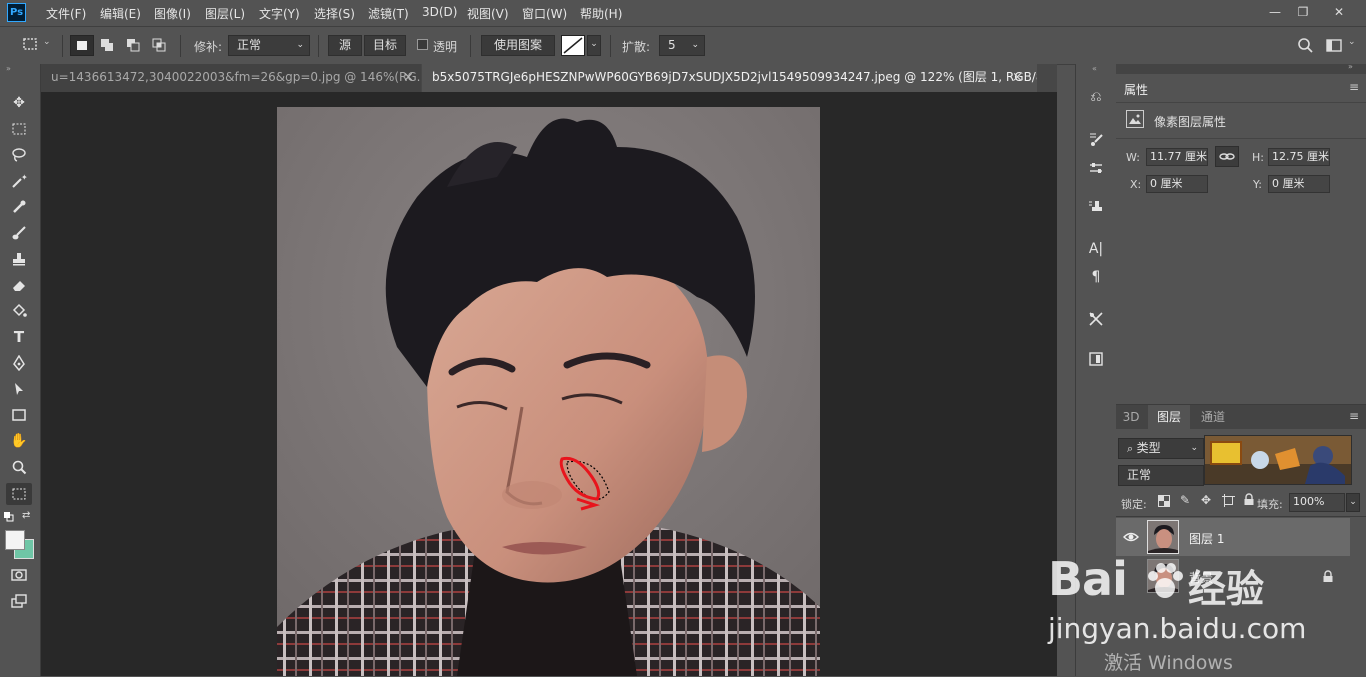 Image resolution: width=1366 pixels, height=677 pixels. Describe the element at coordinates (19, 129) in the screenshot. I see `marquee-tool-icon` at that location.